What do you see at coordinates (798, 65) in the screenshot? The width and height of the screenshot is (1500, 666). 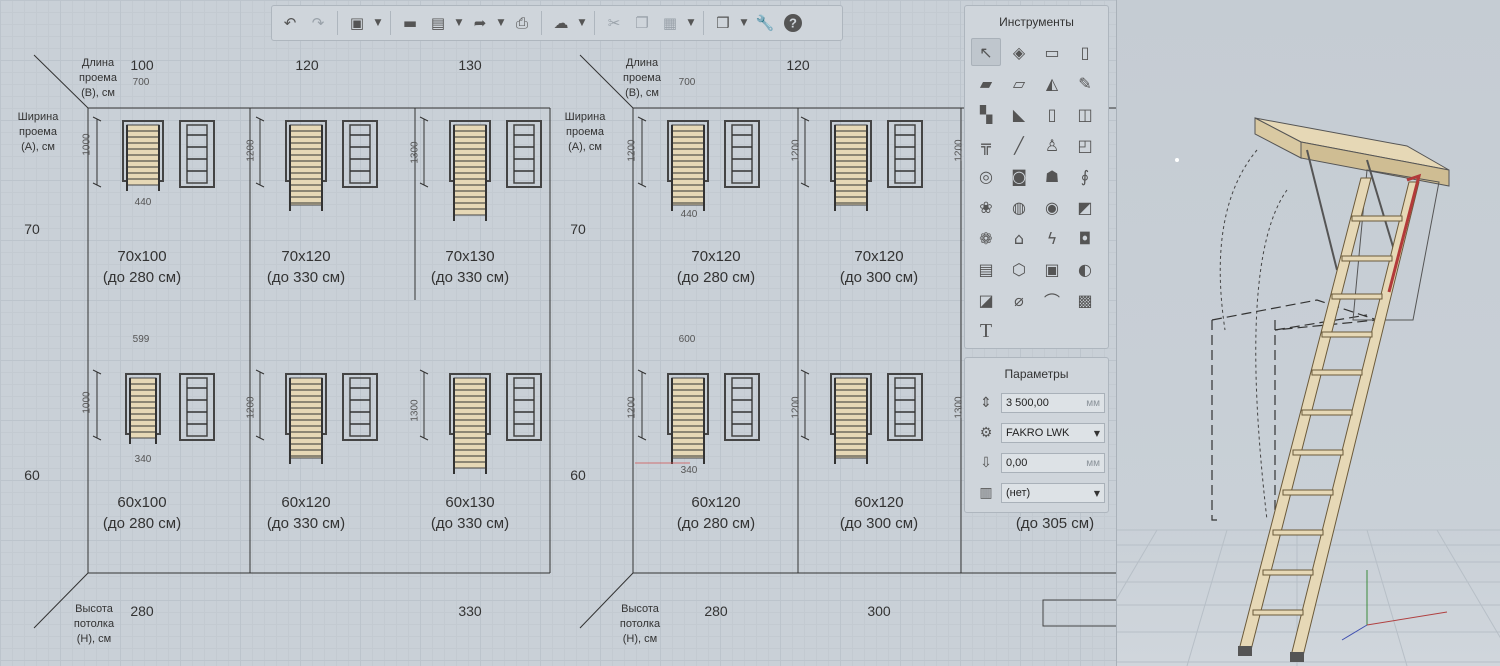 I see `length-header: 120` at bounding box center [798, 65].